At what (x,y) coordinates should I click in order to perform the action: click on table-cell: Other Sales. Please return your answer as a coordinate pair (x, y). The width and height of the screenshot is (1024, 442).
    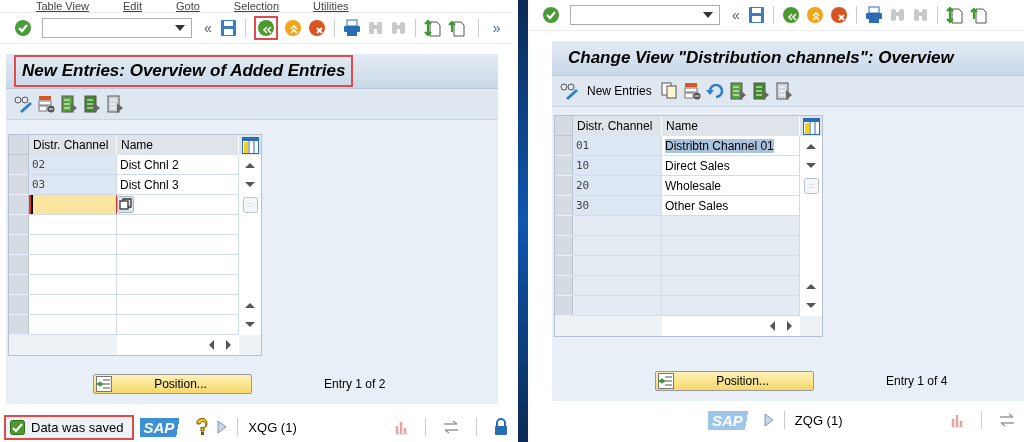
    Looking at the image, I should click on (731, 206).